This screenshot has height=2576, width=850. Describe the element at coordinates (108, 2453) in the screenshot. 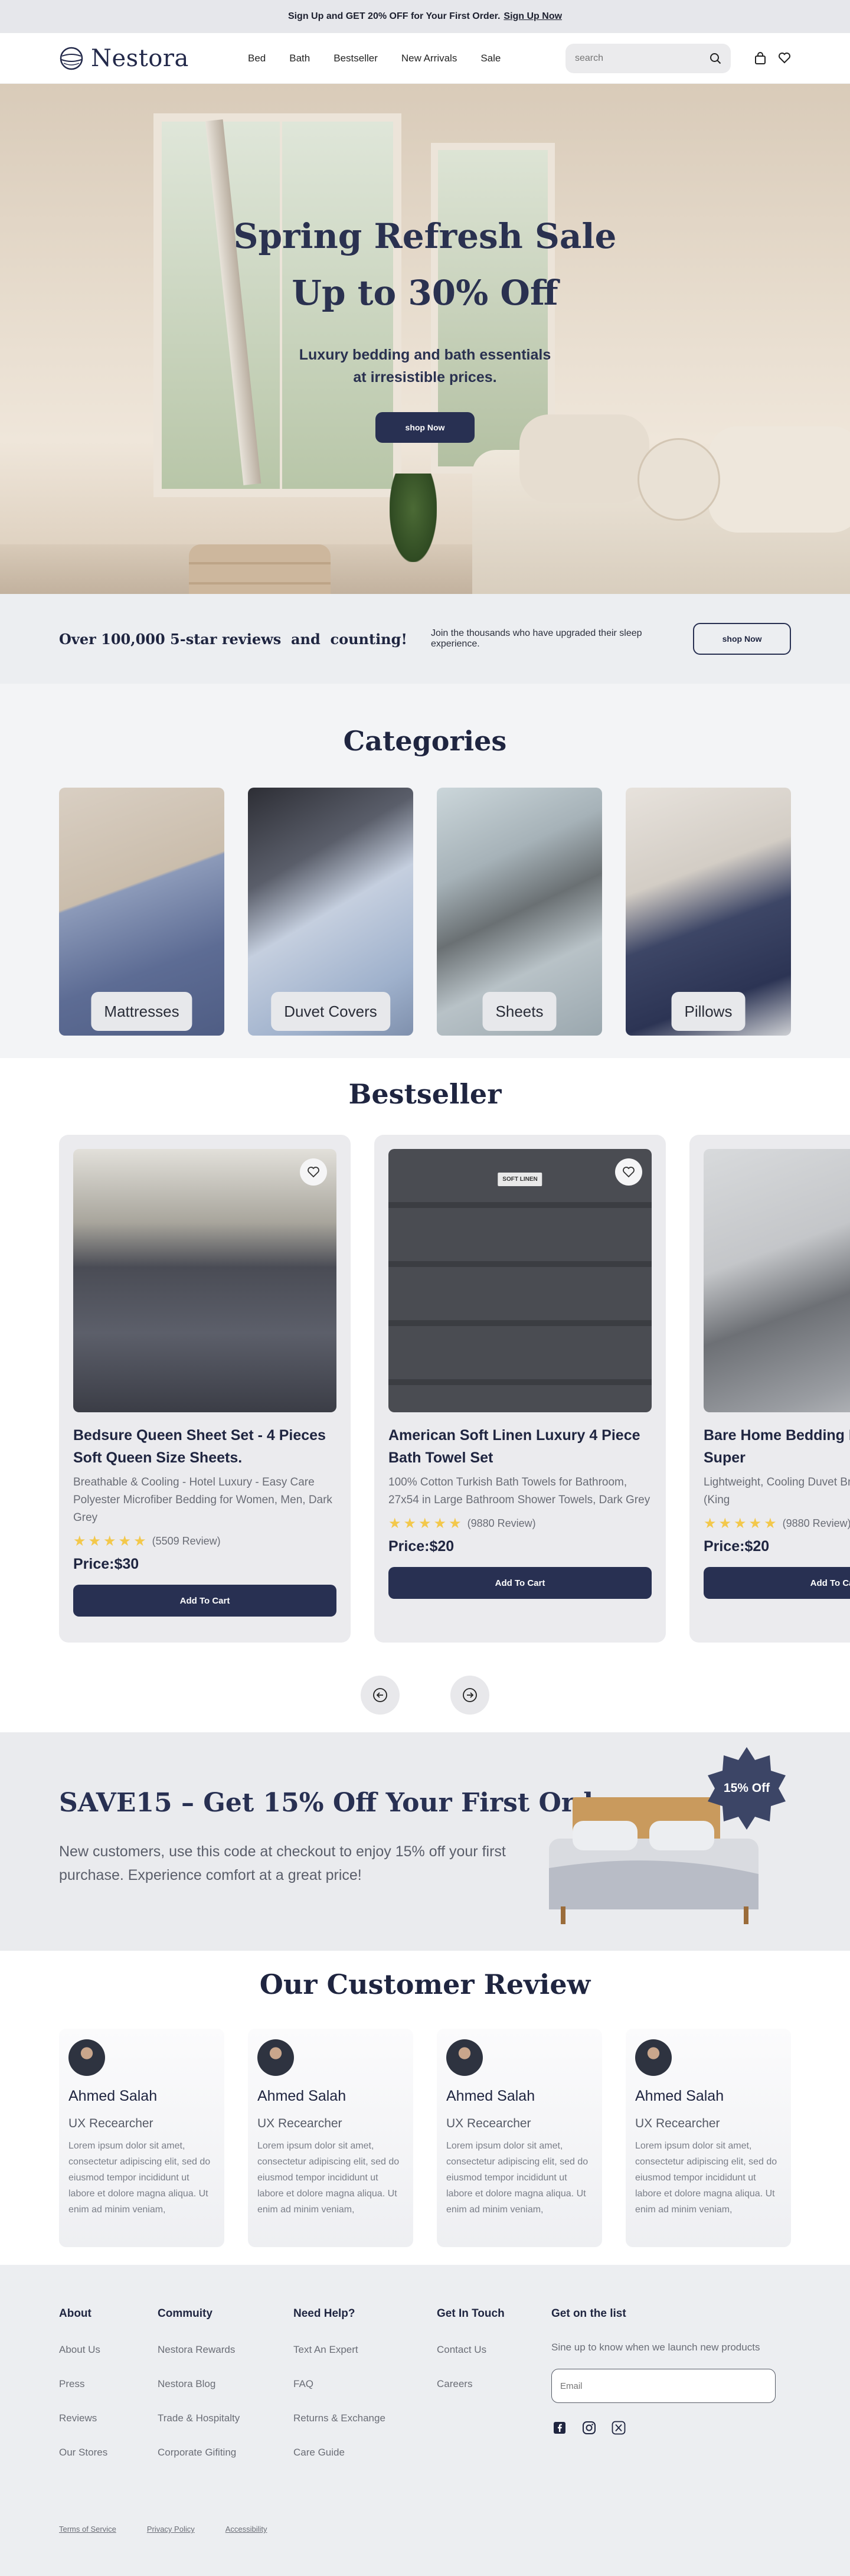

I see `footer-link: Our Stores` at that location.